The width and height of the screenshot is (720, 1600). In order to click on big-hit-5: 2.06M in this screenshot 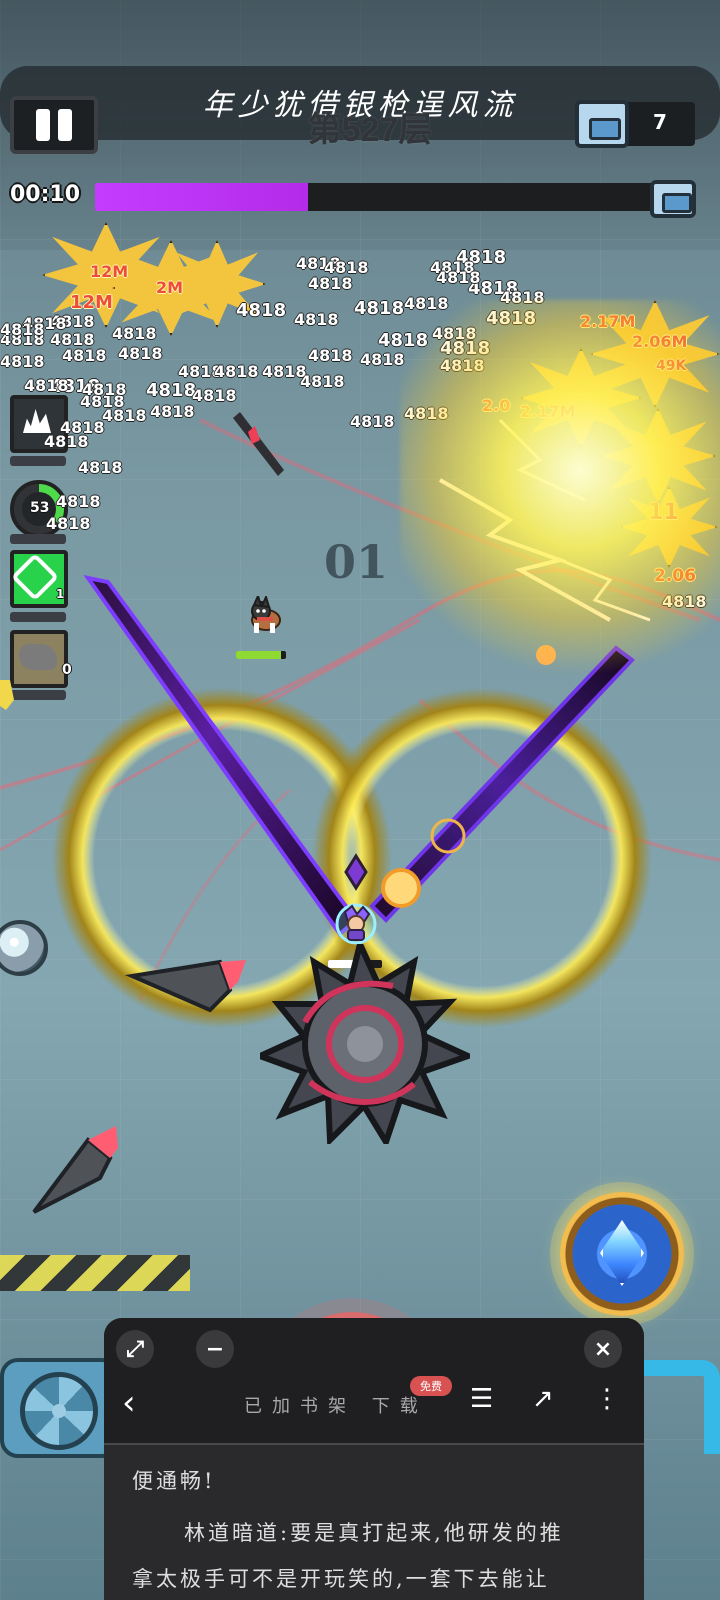, I will do `click(660, 341)`.